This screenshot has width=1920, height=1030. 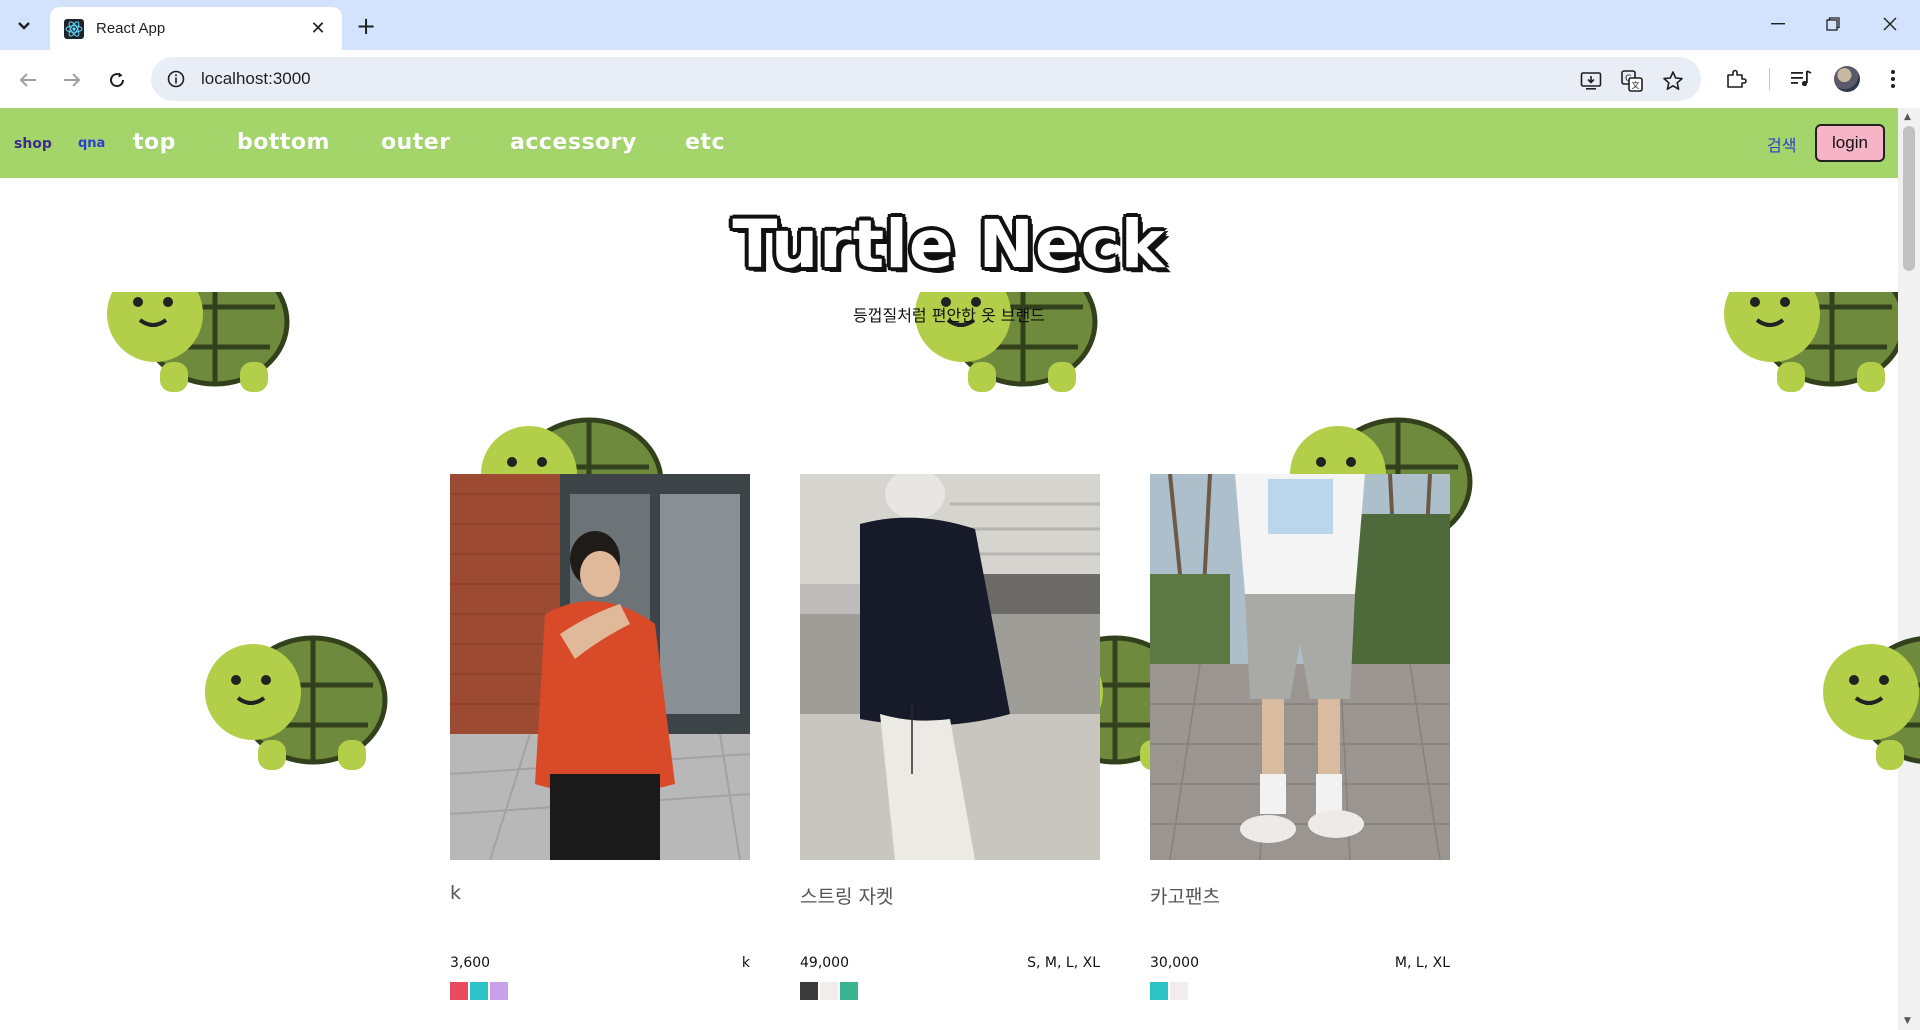 What do you see at coordinates (1781, 144) in the screenshot?
I see `nav-link-search: 검색` at bounding box center [1781, 144].